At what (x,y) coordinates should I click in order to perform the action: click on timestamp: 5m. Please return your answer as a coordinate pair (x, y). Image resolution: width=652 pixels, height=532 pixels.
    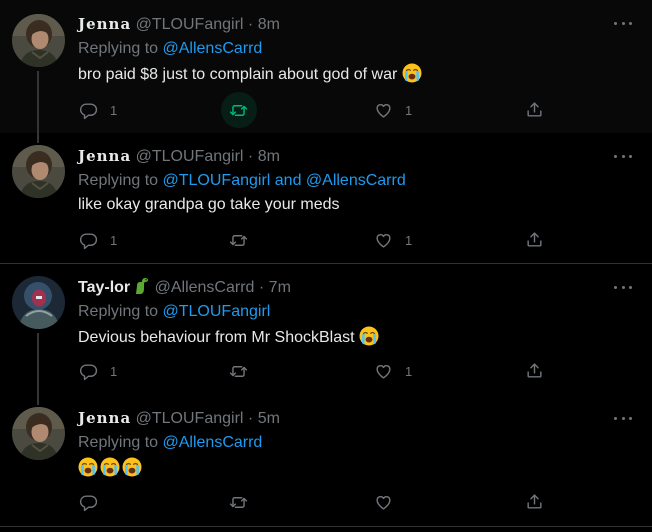
    Looking at the image, I should click on (269, 418).